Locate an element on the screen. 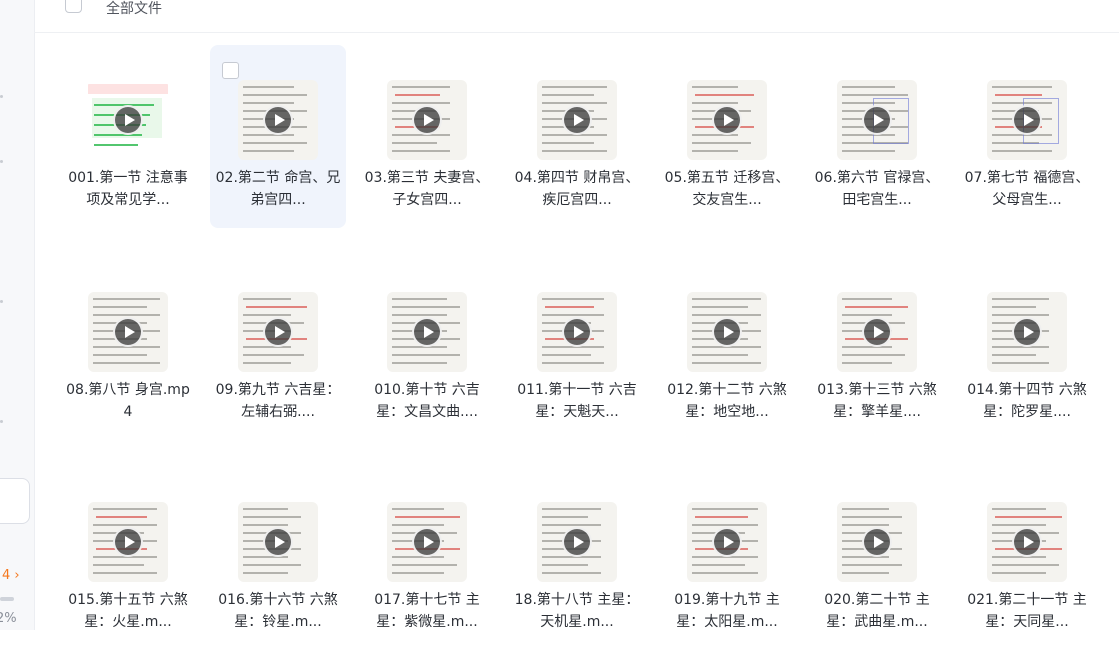 Image resolution: width=1119 pixels, height=650 pixels. left-sidebar-edge: 4 › 2% is located at coordinates (17, 315).